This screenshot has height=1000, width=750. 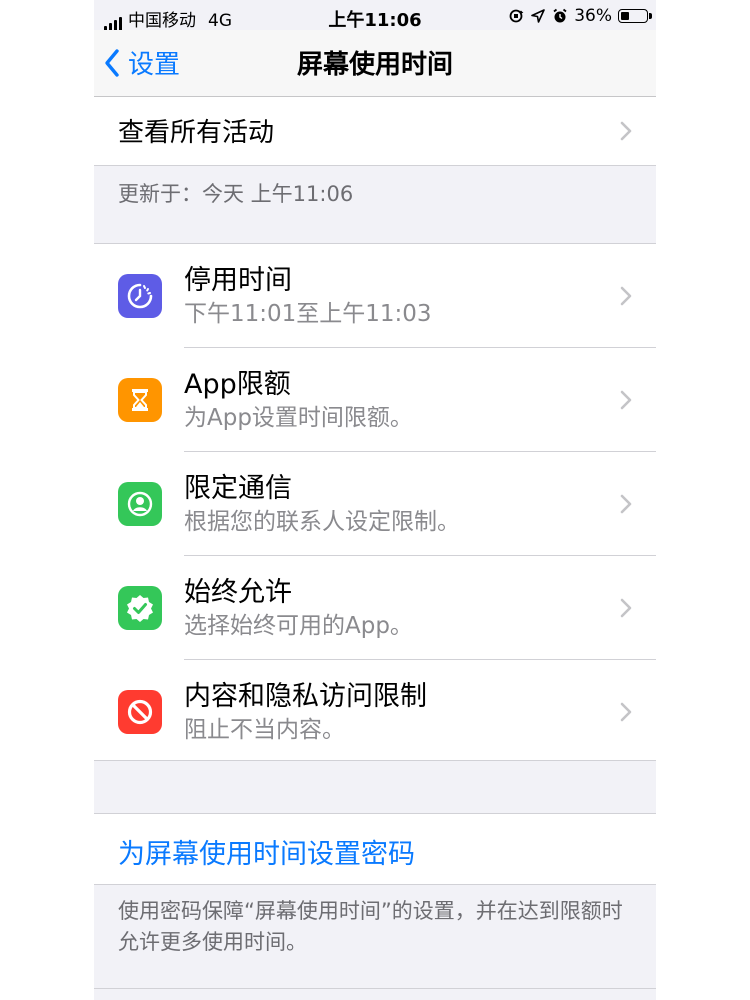 I want to click on hourglass-icon, so click(x=140, y=400).